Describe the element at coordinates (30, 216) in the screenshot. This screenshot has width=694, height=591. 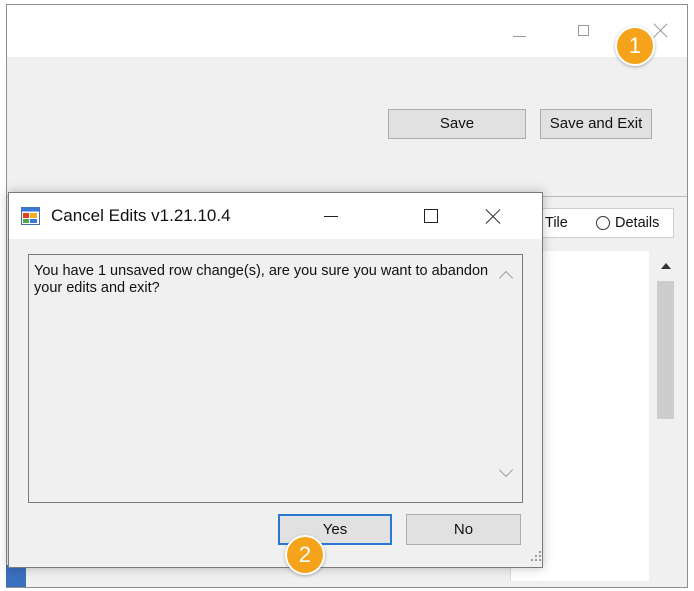
I see `app-form-icon` at that location.